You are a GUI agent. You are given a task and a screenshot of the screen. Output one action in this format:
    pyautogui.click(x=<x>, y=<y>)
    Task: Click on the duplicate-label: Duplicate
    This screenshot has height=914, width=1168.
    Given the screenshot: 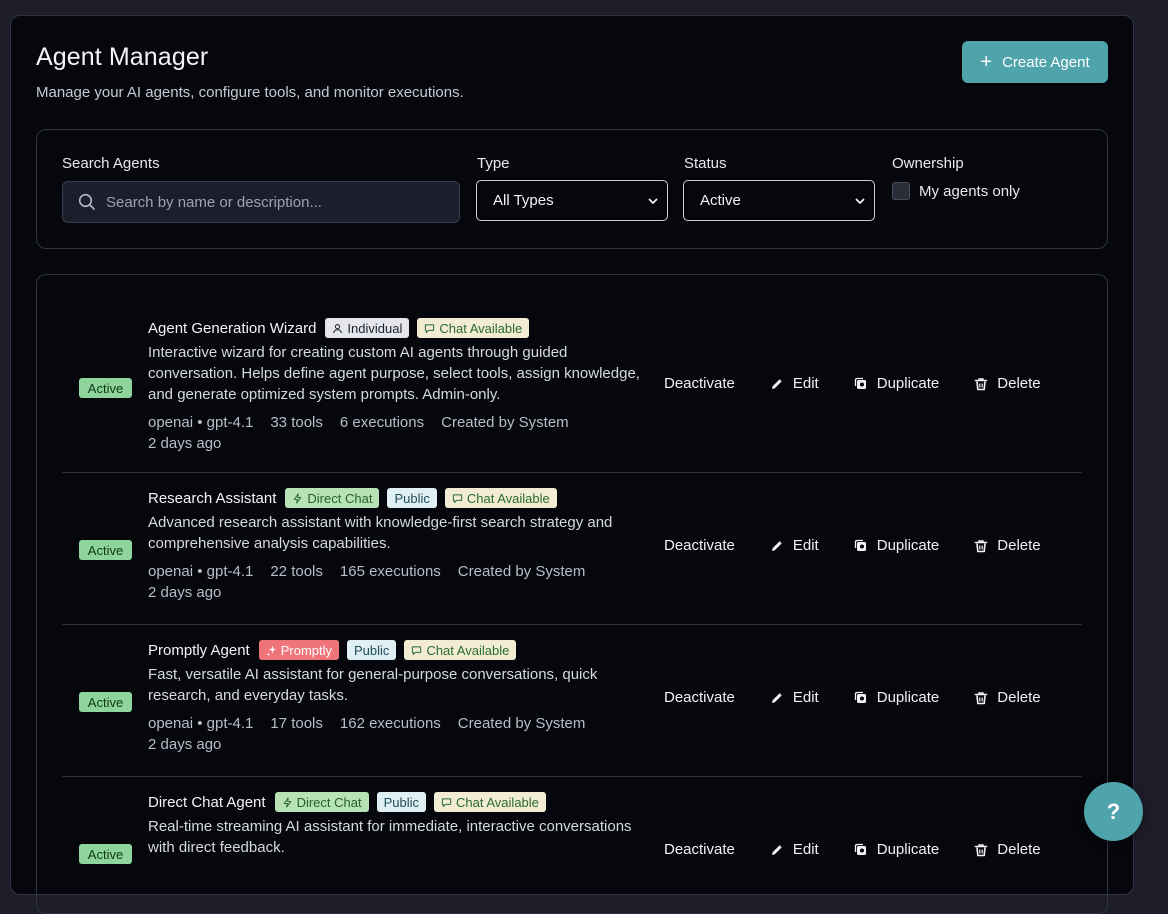 What is the action you would take?
    pyautogui.click(x=908, y=849)
    